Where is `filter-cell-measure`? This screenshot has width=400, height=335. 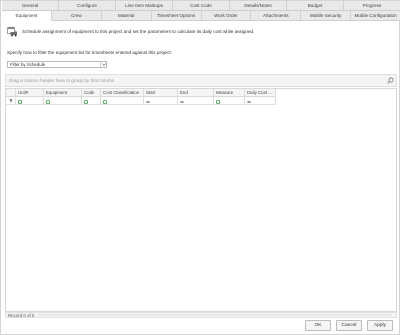
filter-cell-measure is located at coordinates (229, 101).